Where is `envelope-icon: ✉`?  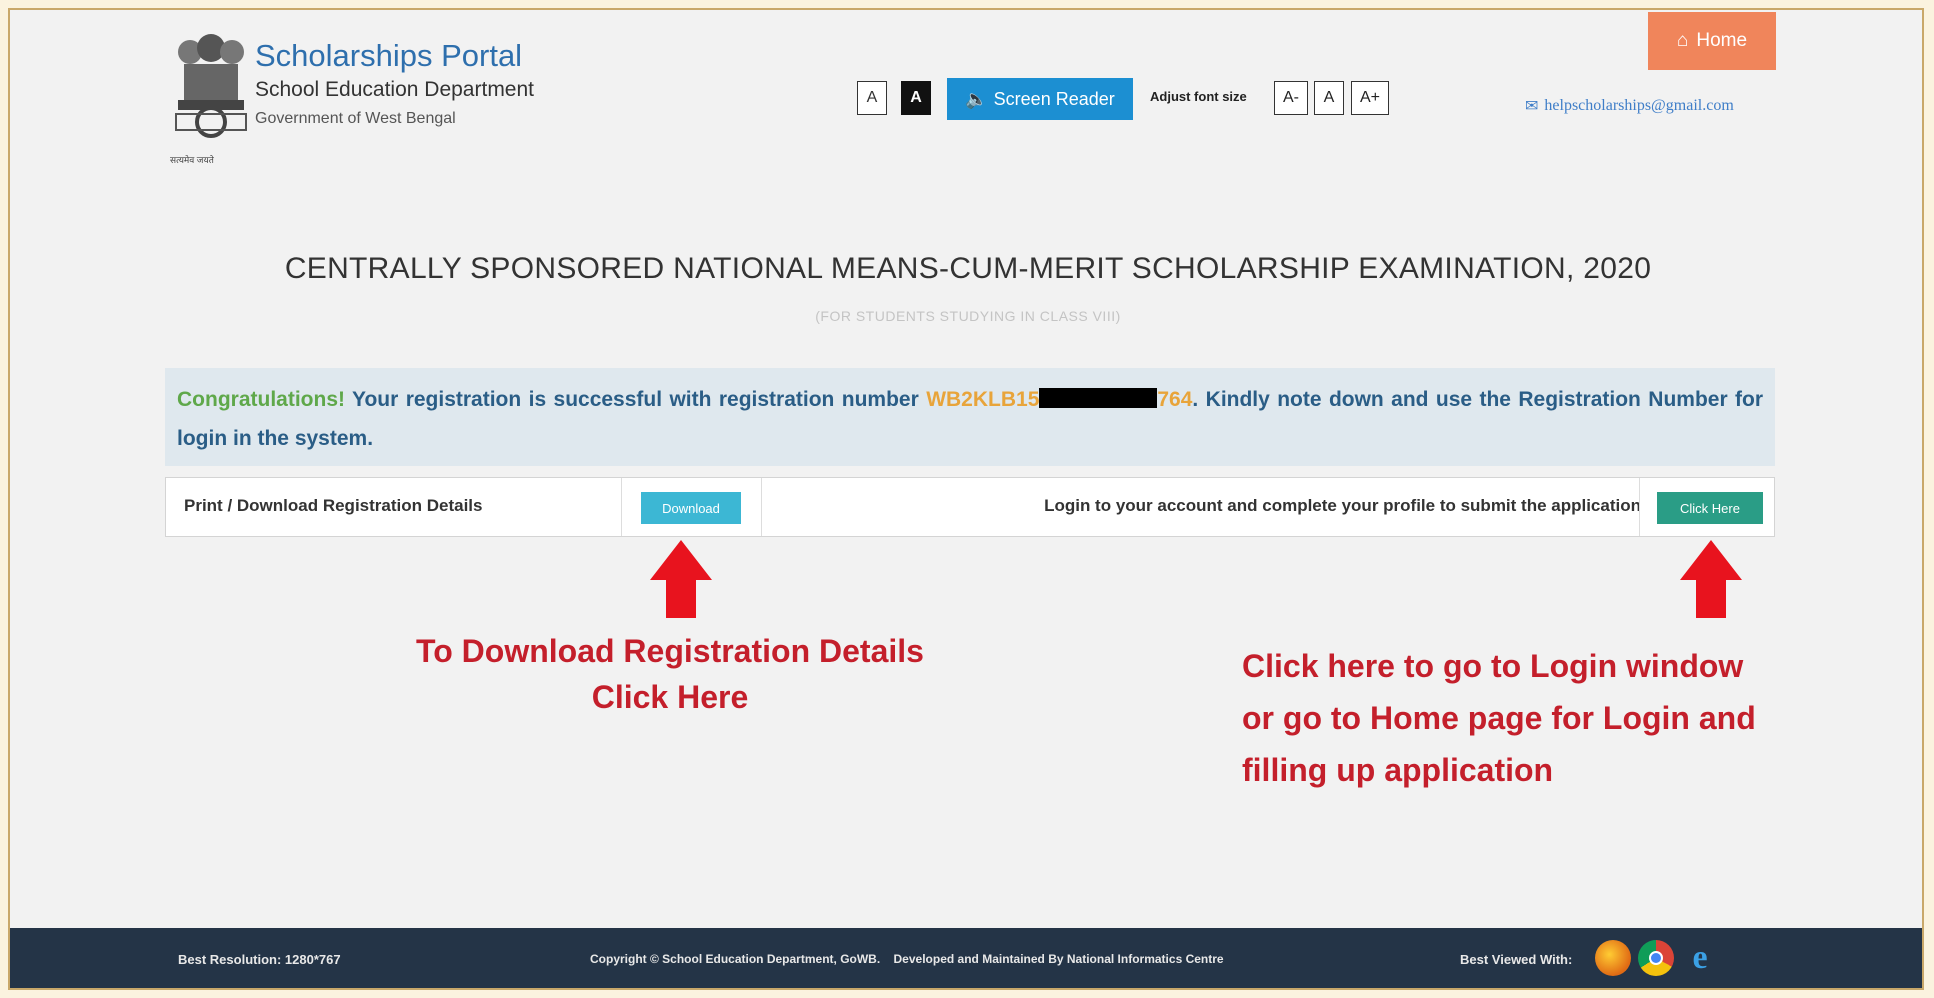
envelope-icon: ✉ is located at coordinates (1532, 106).